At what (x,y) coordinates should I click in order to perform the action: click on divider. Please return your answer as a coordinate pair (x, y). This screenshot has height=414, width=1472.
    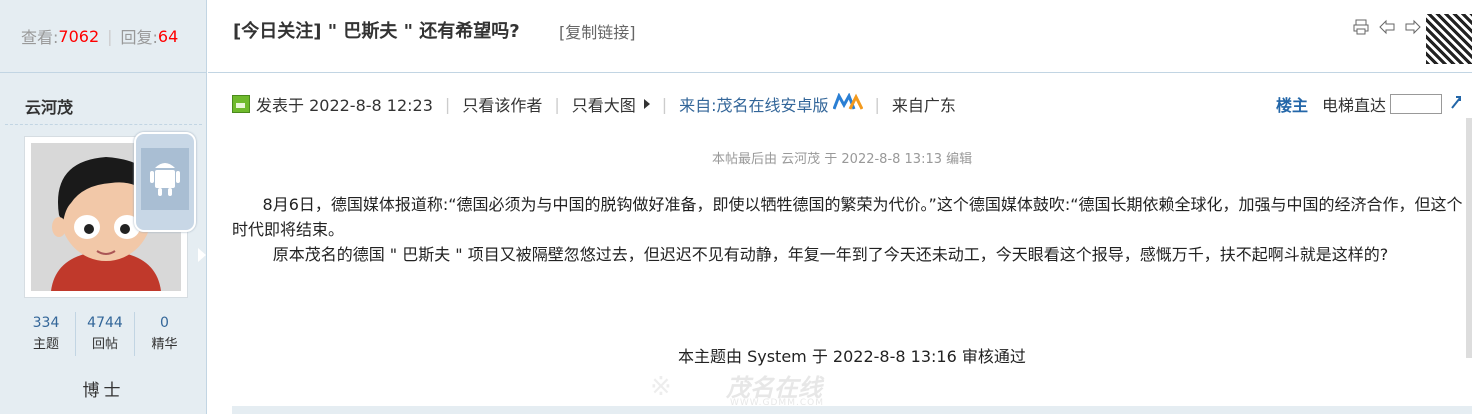
    Looking at the image, I should click on (103, 124).